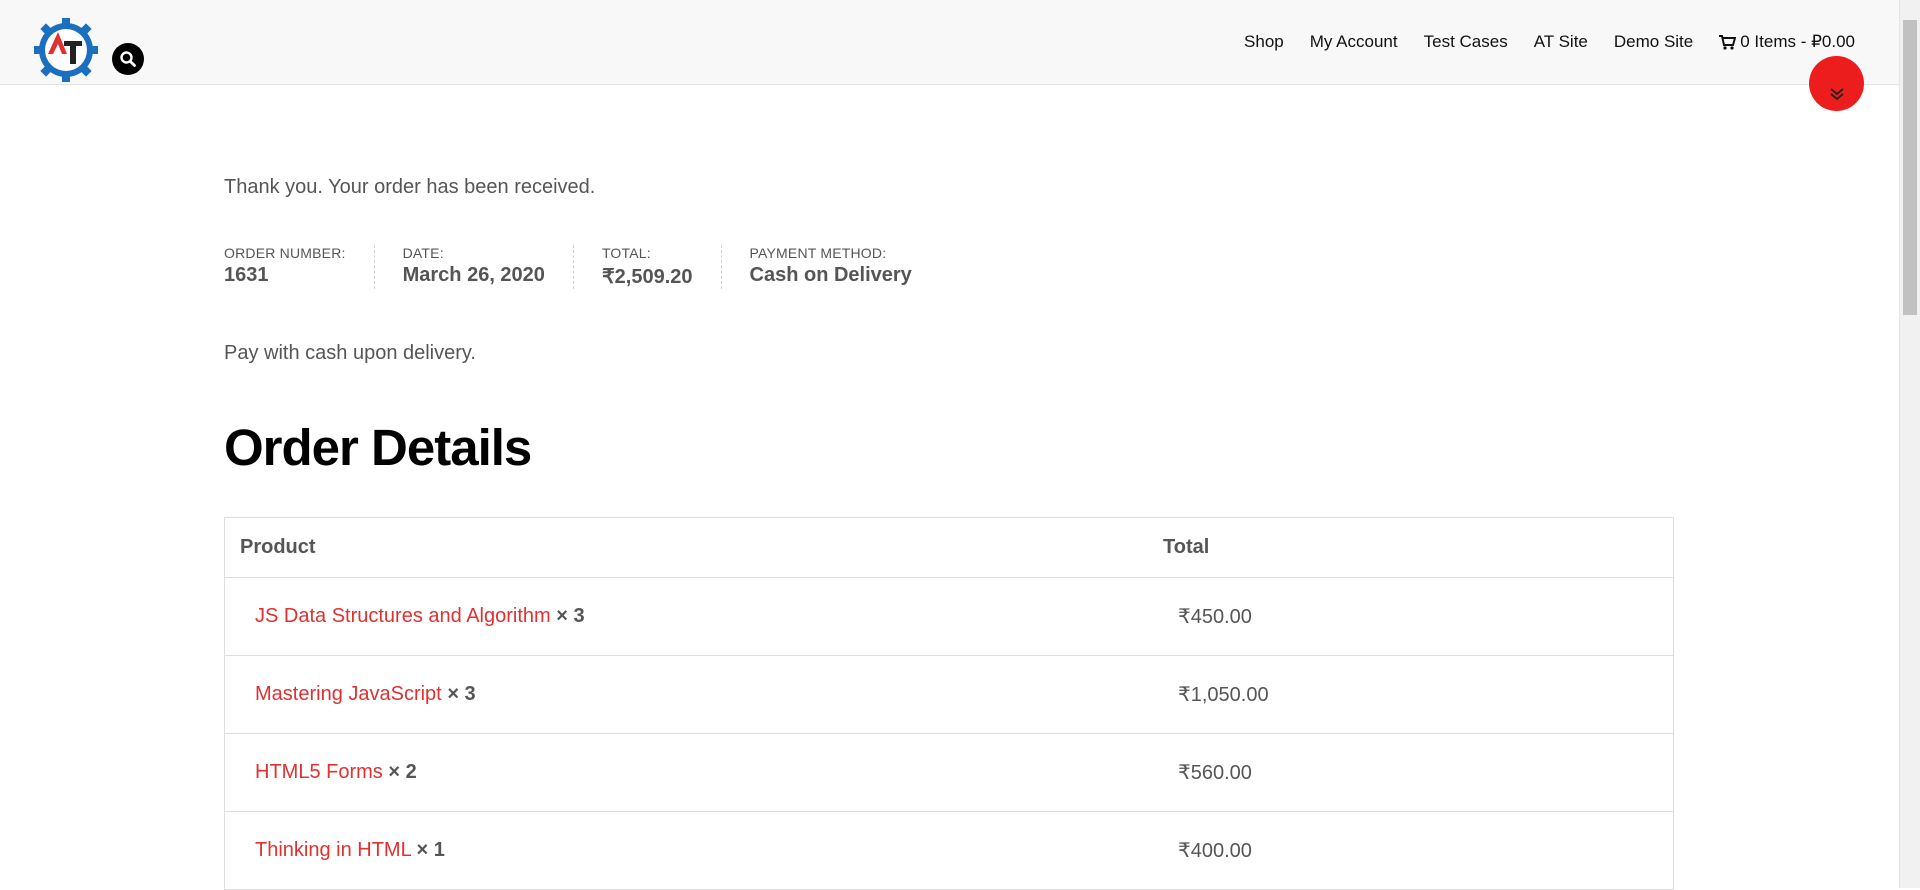 Image resolution: width=1920 pixels, height=890 pixels. I want to click on nav-demo-site: Demo Site, so click(1653, 42).